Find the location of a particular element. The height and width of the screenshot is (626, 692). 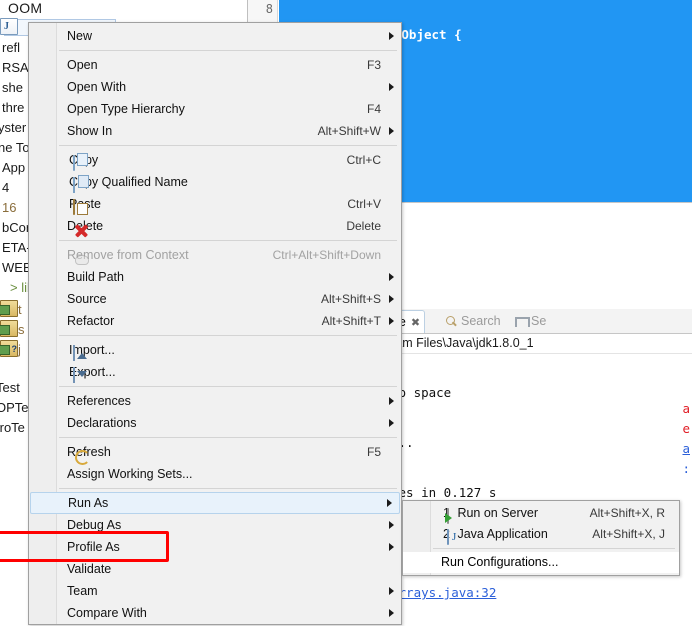

stacktrace-link: Arrays.java:32 is located at coordinates (443, 592).